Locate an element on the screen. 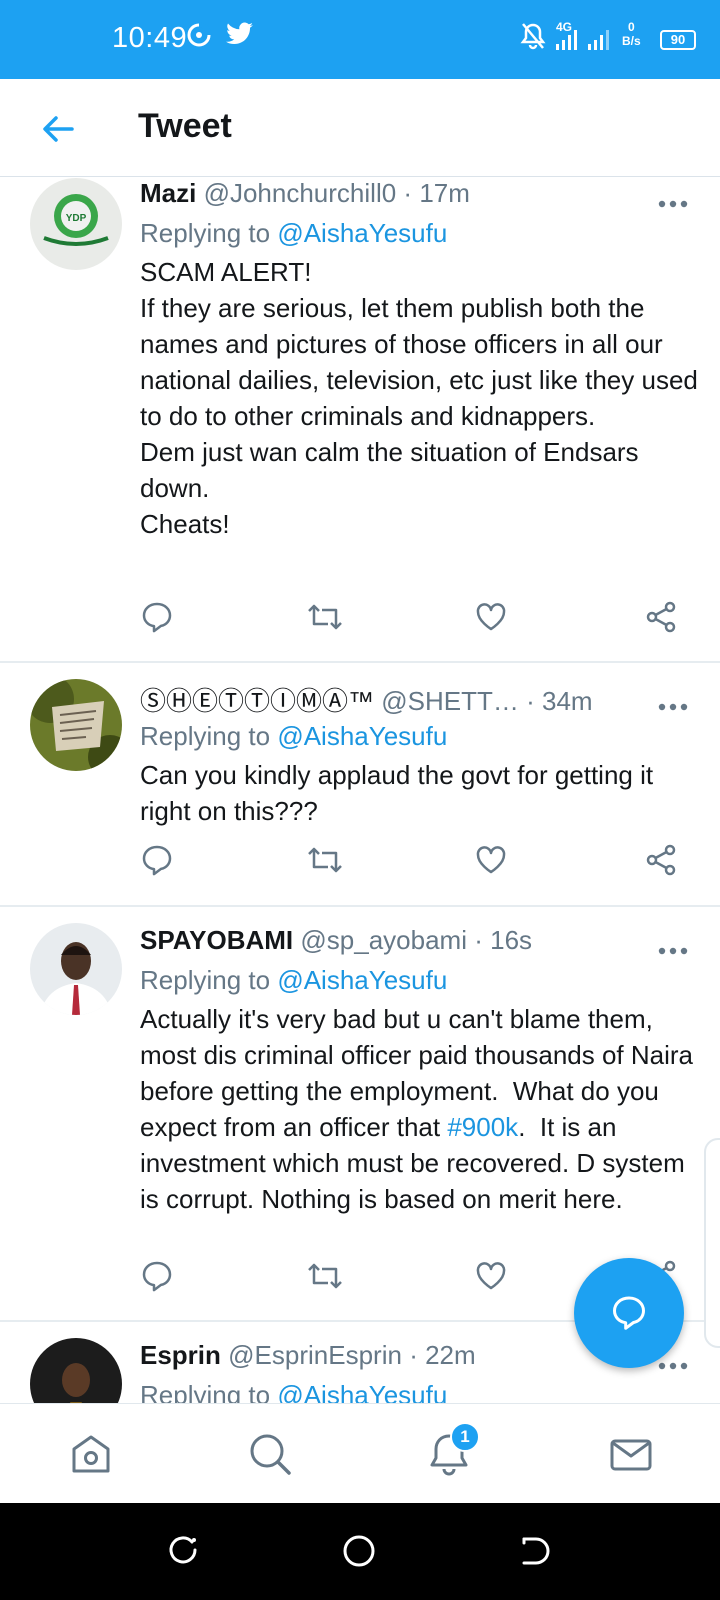 This screenshot has width=720, height=1600. avatar-logo-text: YDP is located at coordinates (76, 218).